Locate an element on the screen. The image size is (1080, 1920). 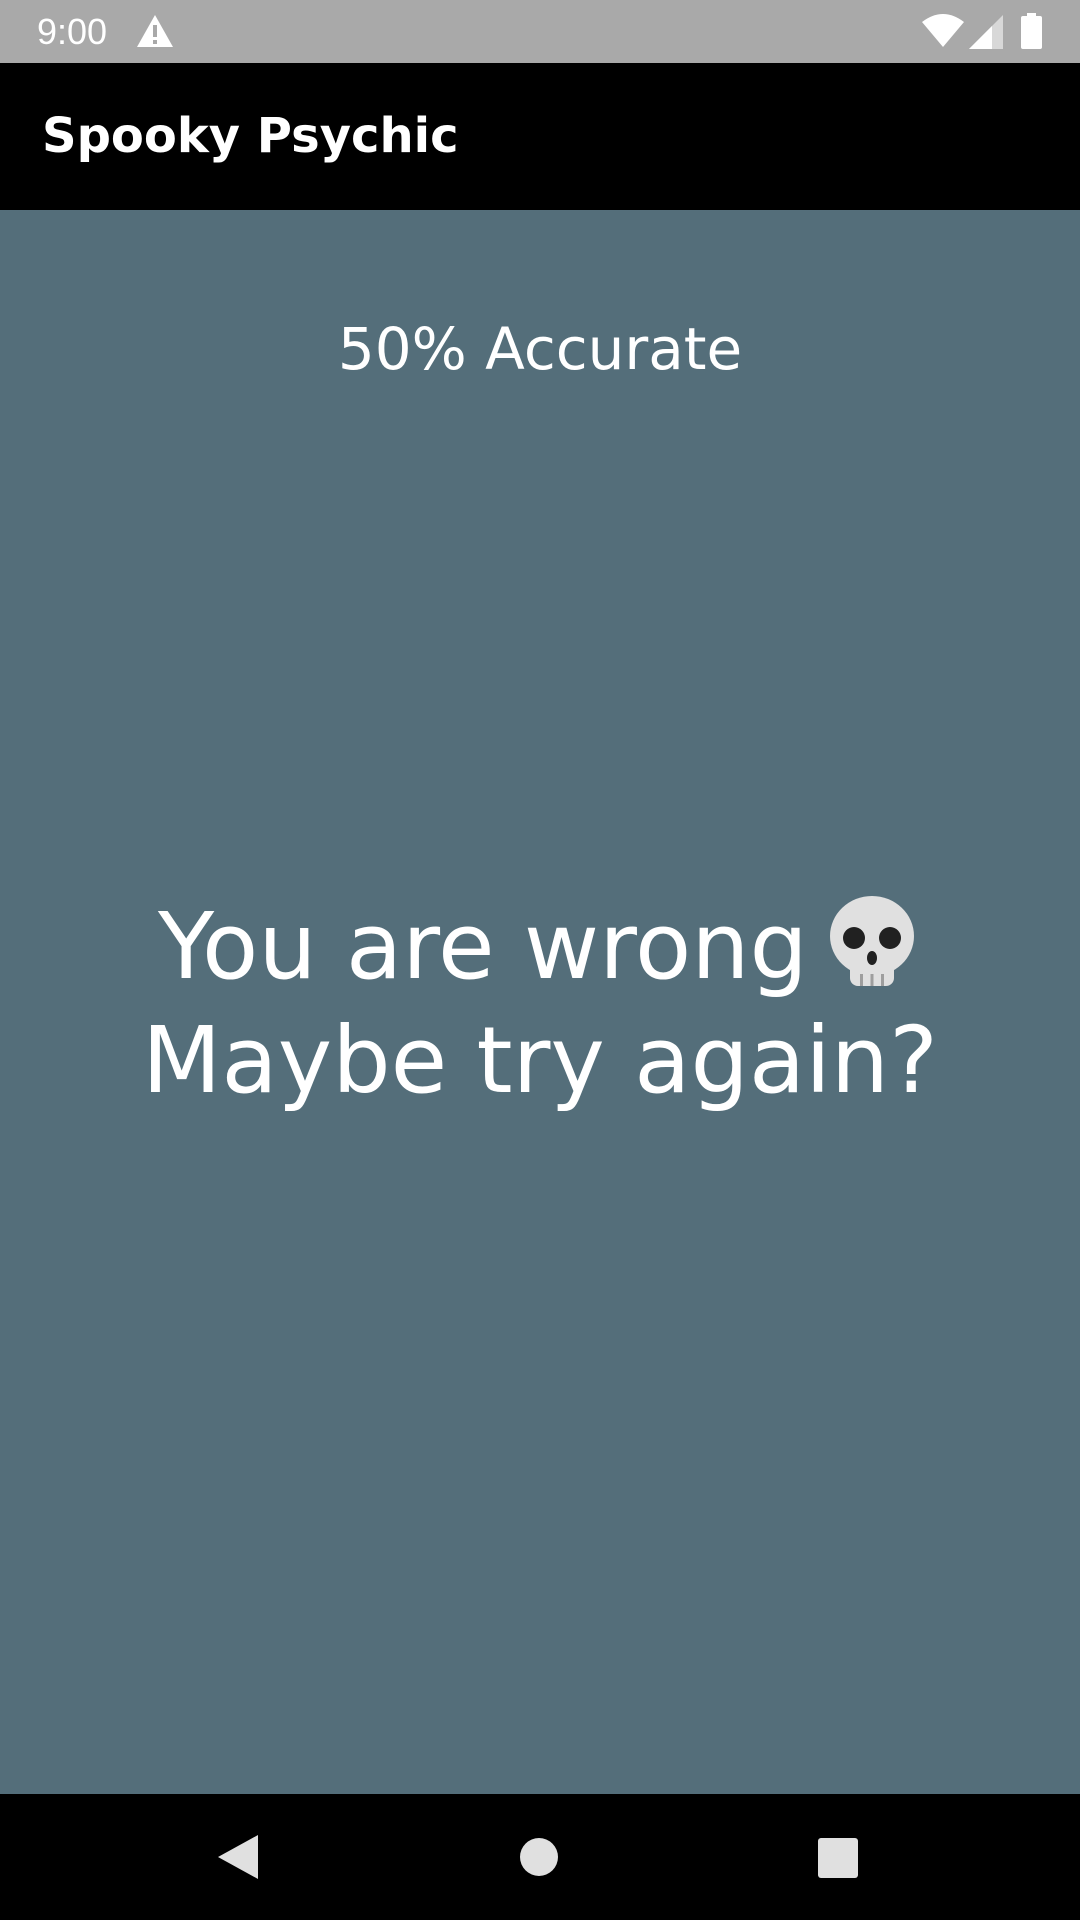
skull-icon is located at coordinates (871, 941).